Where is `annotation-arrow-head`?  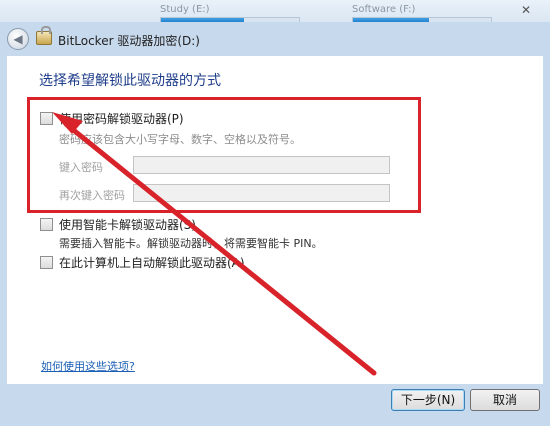 annotation-arrow-head is located at coordinates (67, 123).